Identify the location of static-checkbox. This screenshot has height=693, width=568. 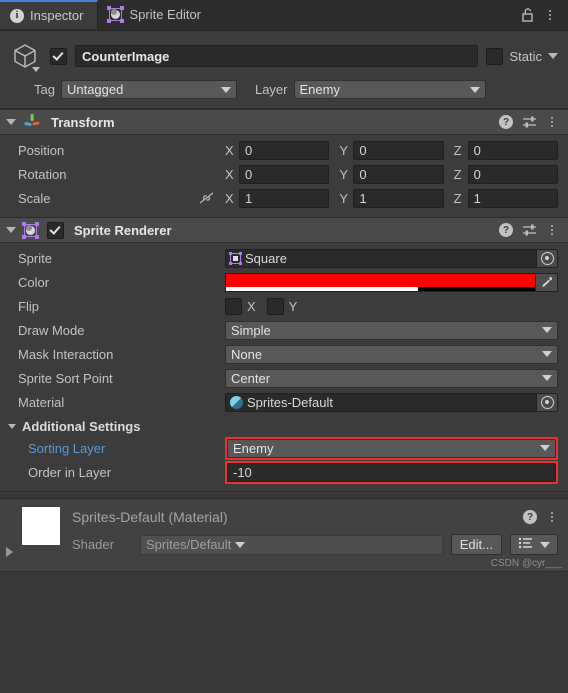
(495, 56).